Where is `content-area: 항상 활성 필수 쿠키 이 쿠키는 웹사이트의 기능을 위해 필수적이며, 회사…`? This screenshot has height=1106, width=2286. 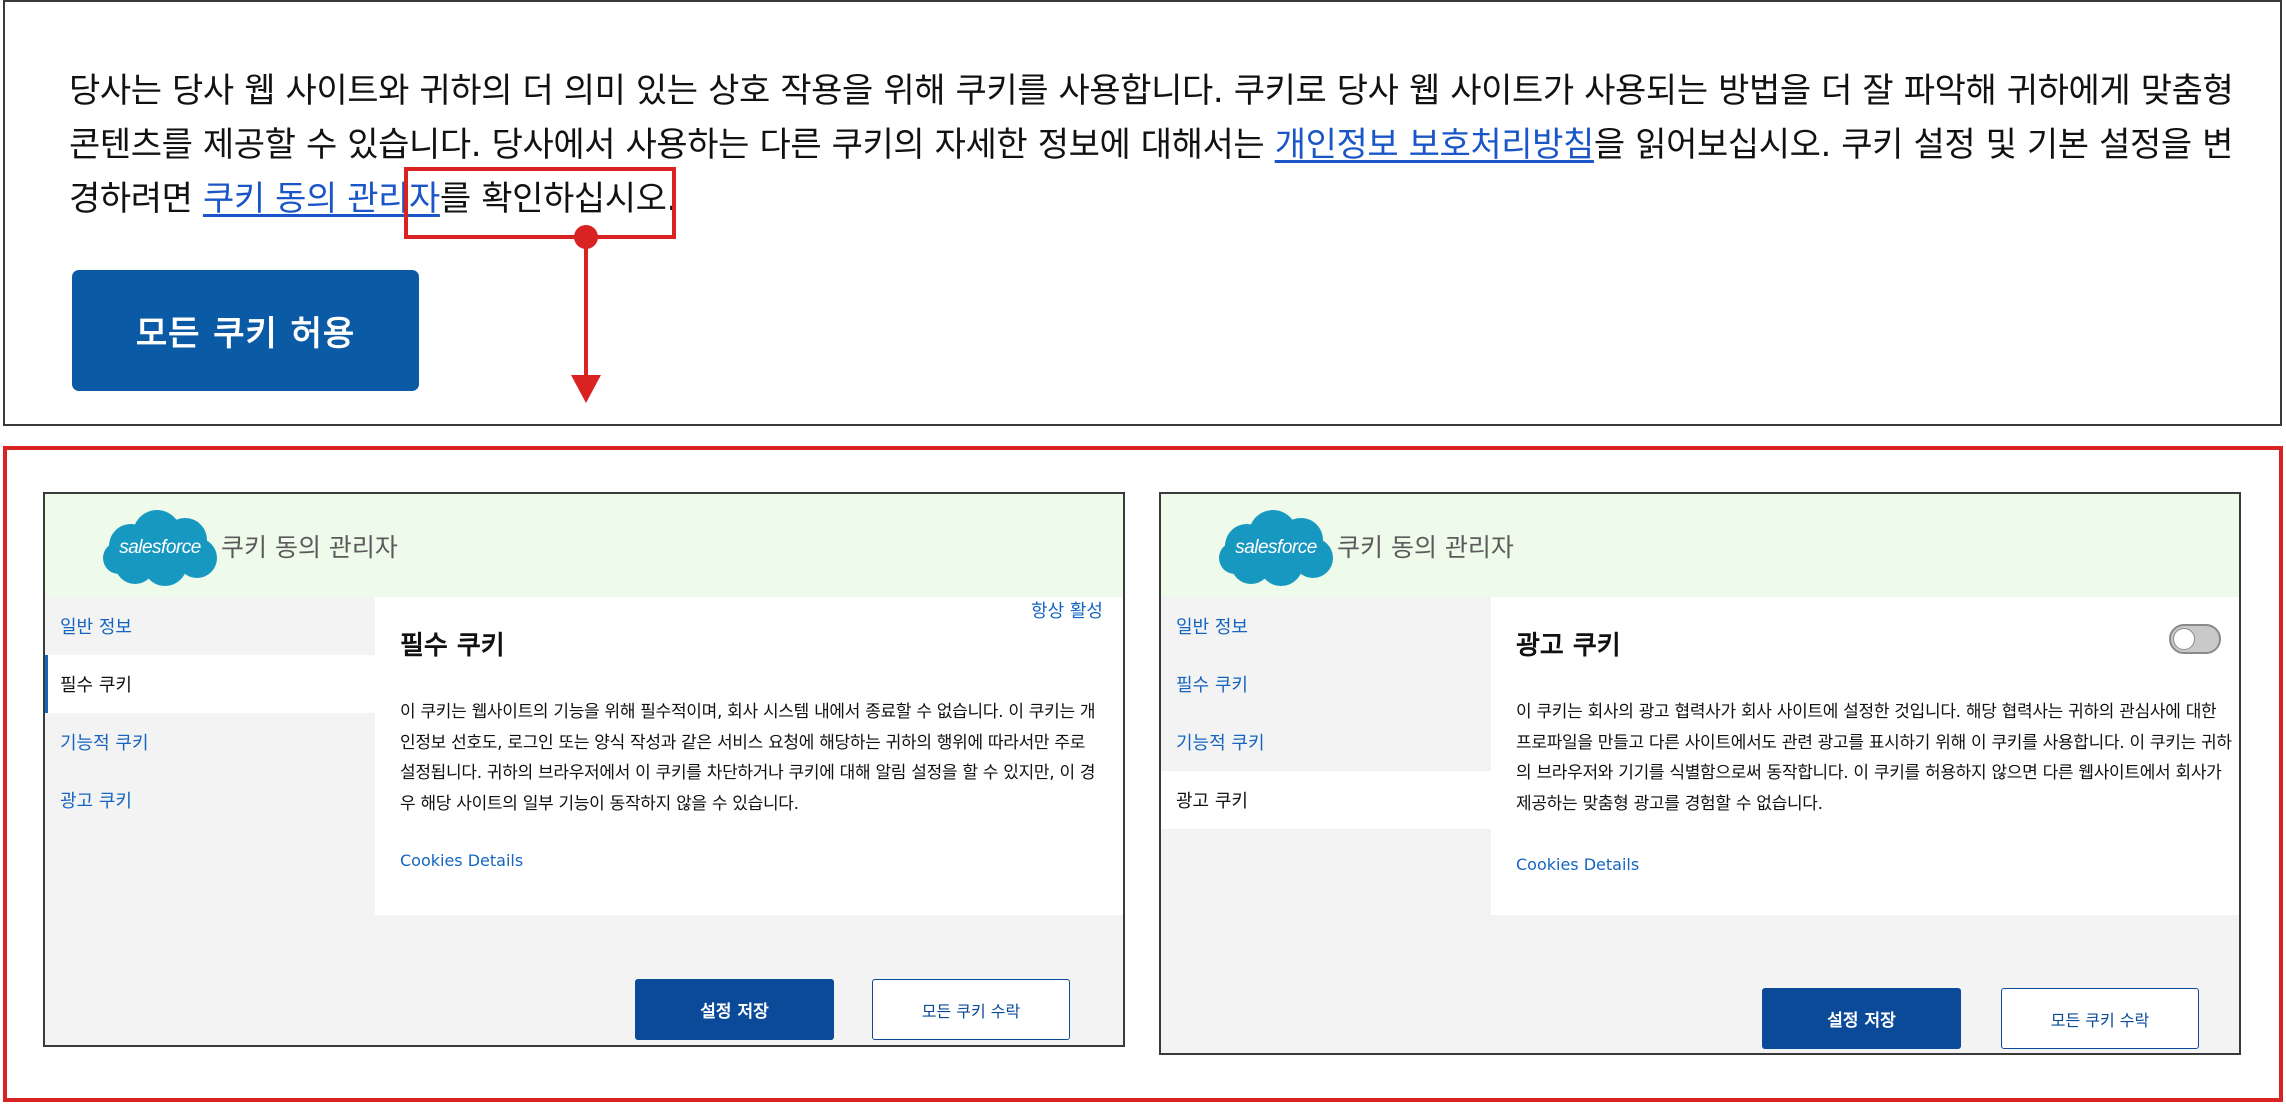
content-area: 항상 활성 필수 쿠키 이 쿠키는 웹사이트의 기능을 위해 필수적이며, 회사… is located at coordinates (749, 756).